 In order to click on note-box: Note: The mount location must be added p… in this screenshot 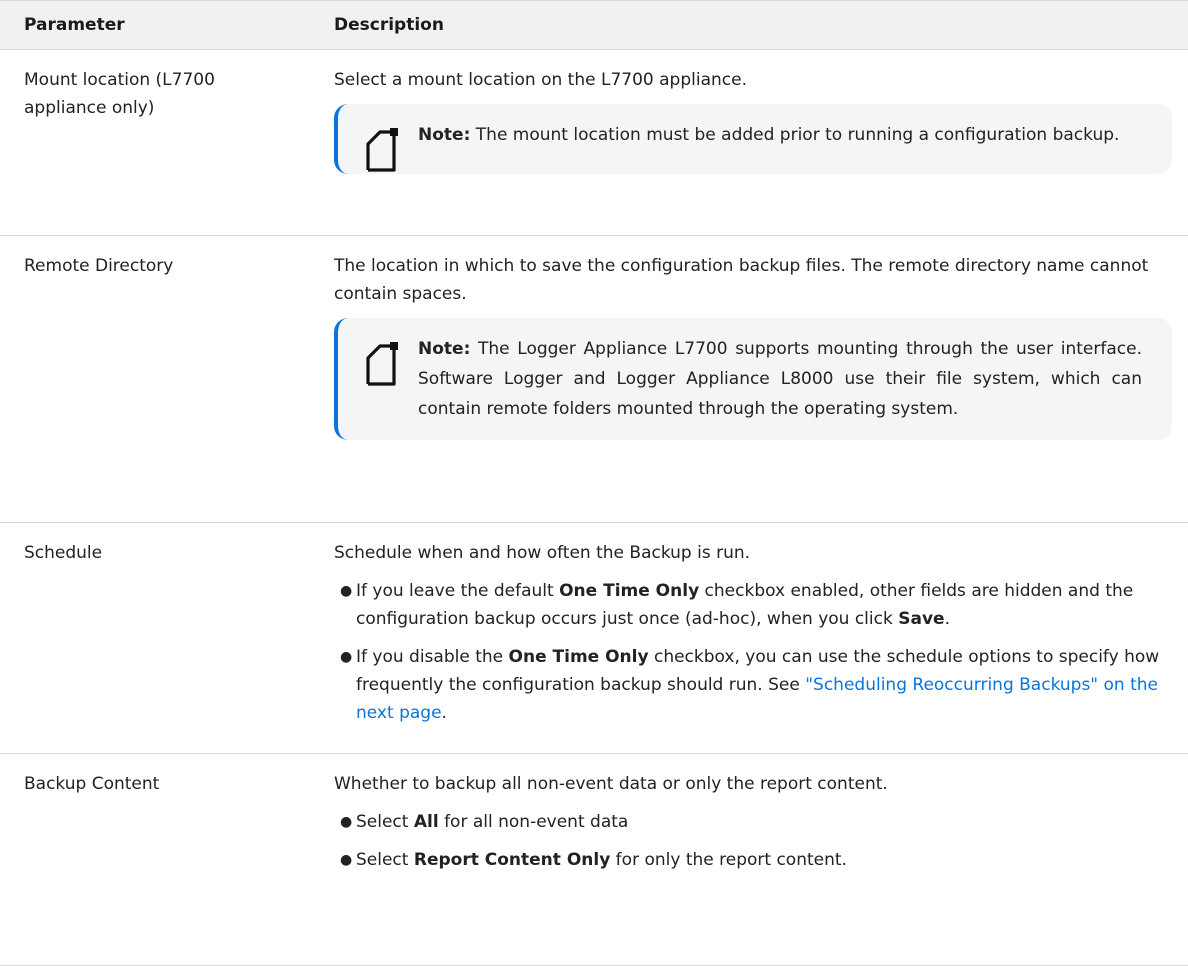, I will do `click(753, 139)`.